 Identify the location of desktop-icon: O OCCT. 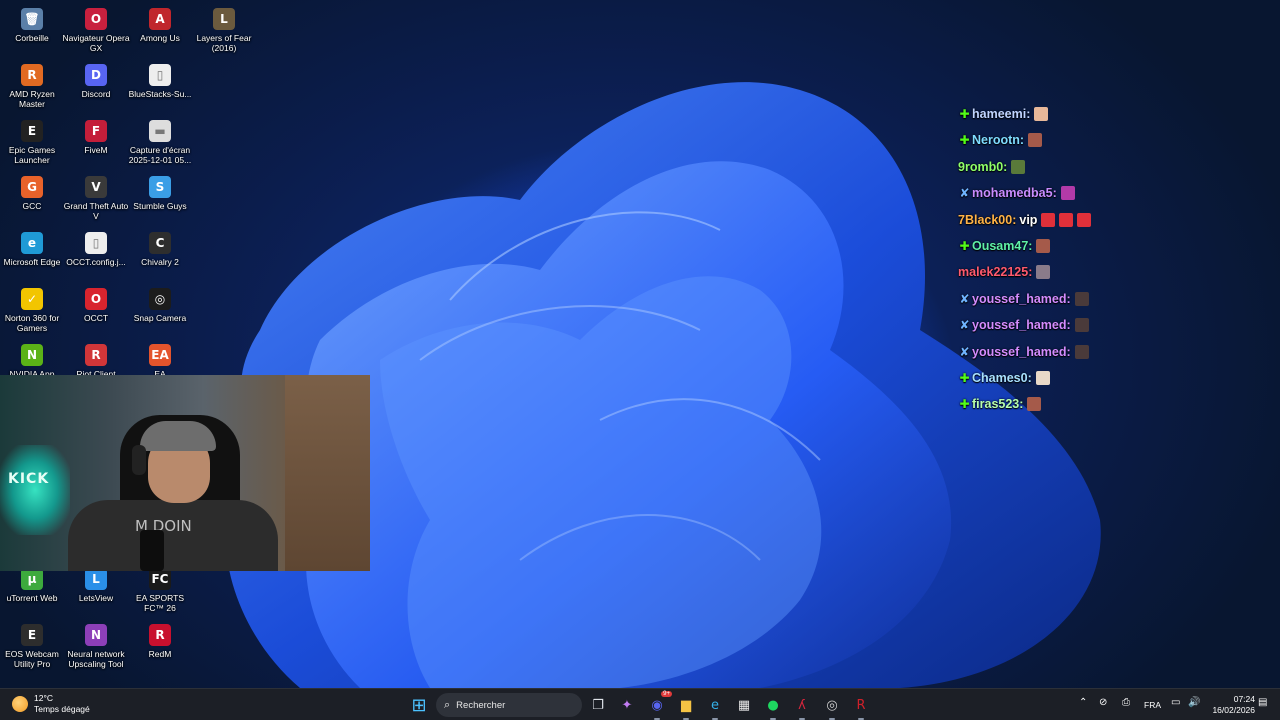
(96, 312).